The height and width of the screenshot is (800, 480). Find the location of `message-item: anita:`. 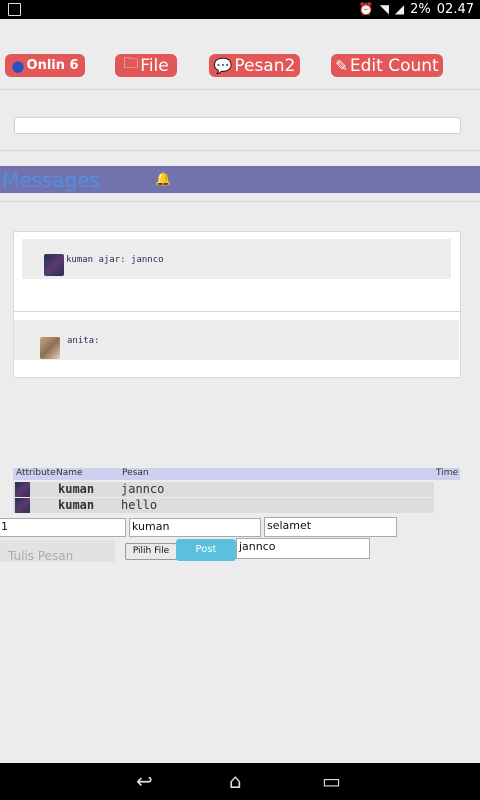

message-item: anita: is located at coordinates (236, 340).